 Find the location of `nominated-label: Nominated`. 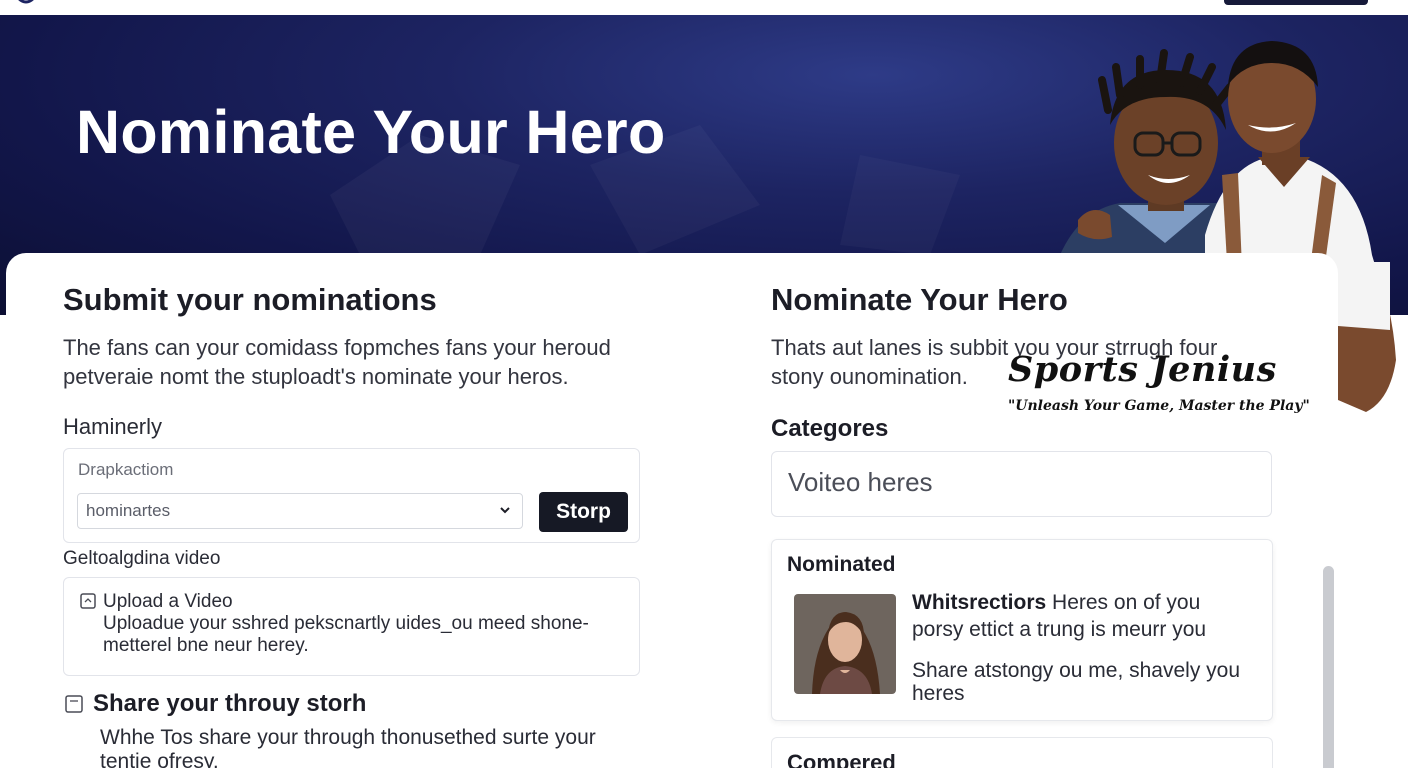

nominated-label: Nominated is located at coordinates (841, 564).